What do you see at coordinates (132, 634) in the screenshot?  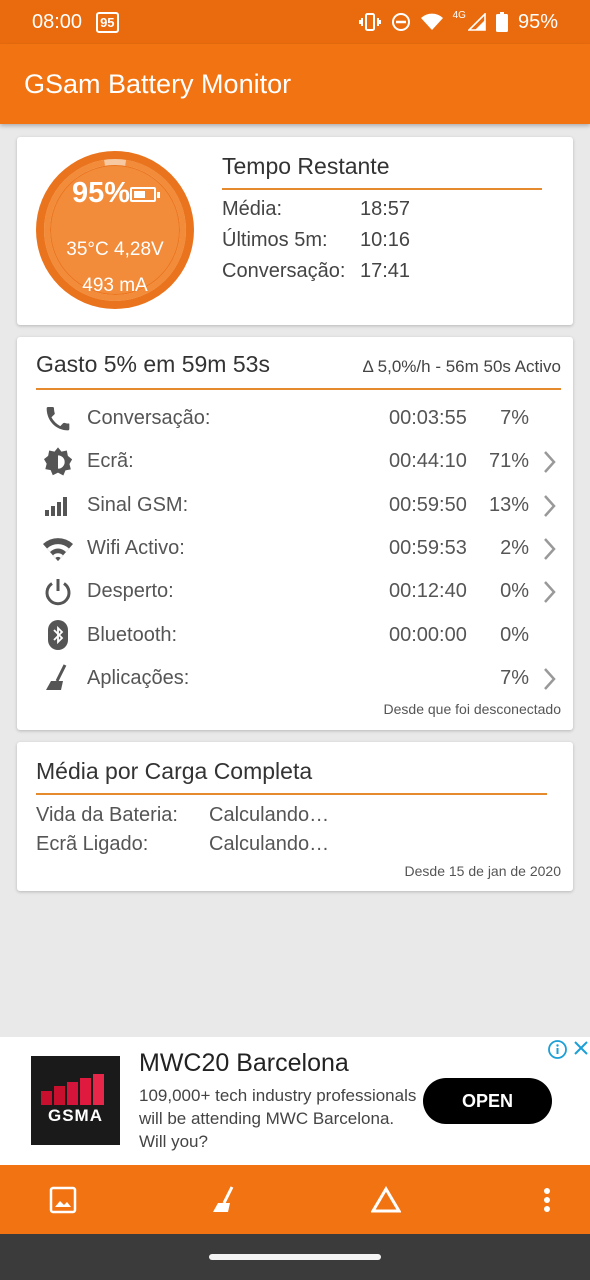 I see `usage-label: Bluetooth:` at bounding box center [132, 634].